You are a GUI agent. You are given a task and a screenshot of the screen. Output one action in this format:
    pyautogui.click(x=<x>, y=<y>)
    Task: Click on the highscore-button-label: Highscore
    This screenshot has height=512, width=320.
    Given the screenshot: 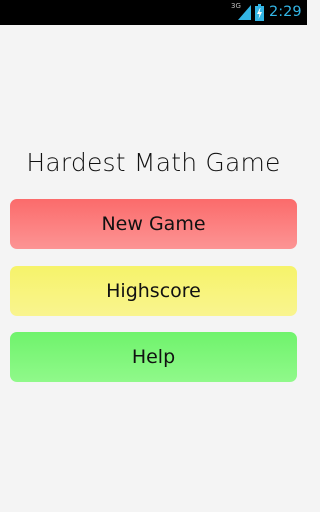 What is the action you would take?
    pyautogui.click(x=153, y=291)
    